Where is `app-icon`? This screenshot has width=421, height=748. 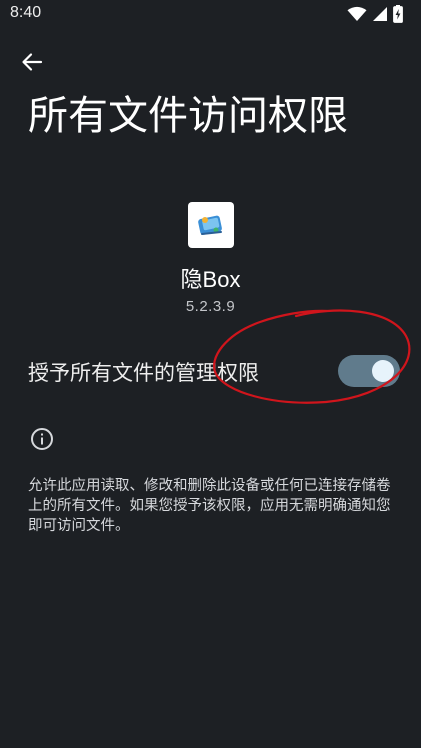 app-icon is located at coordinates (211, 225).